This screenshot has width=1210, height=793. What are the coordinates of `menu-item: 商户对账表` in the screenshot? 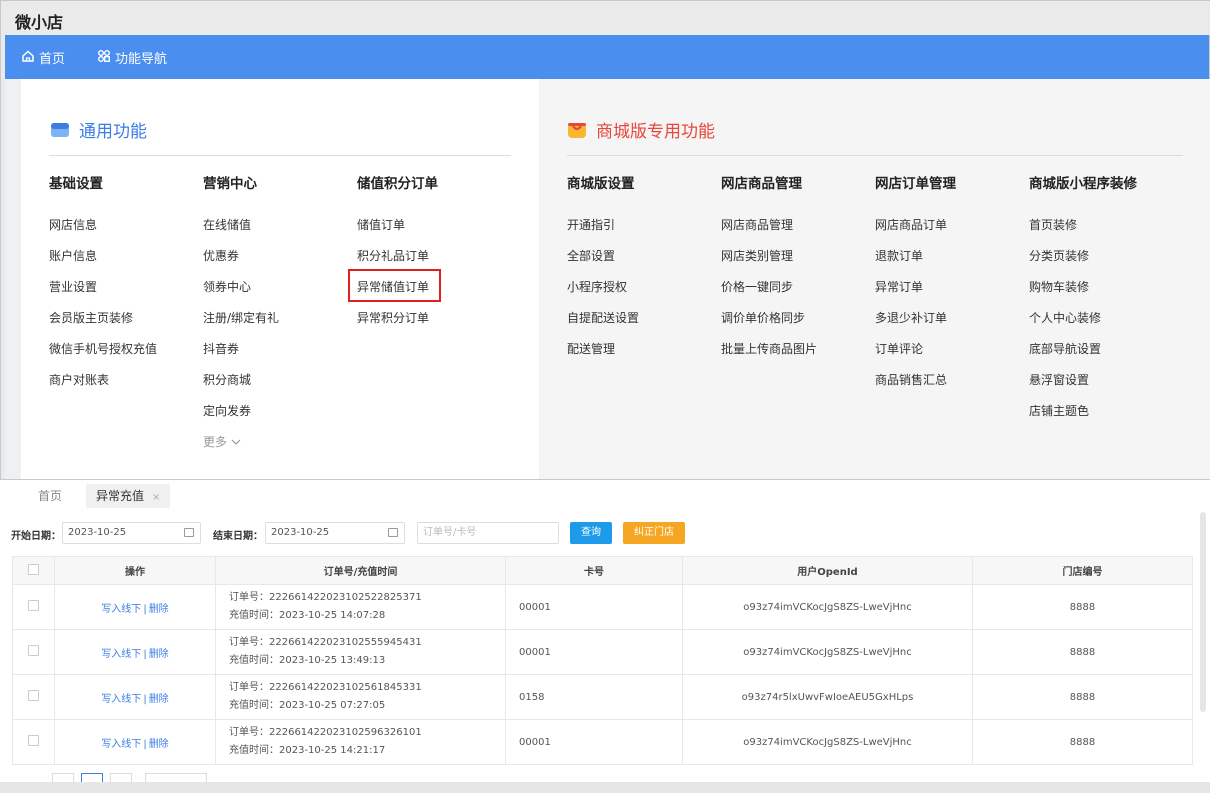 It's located at (103, 386).